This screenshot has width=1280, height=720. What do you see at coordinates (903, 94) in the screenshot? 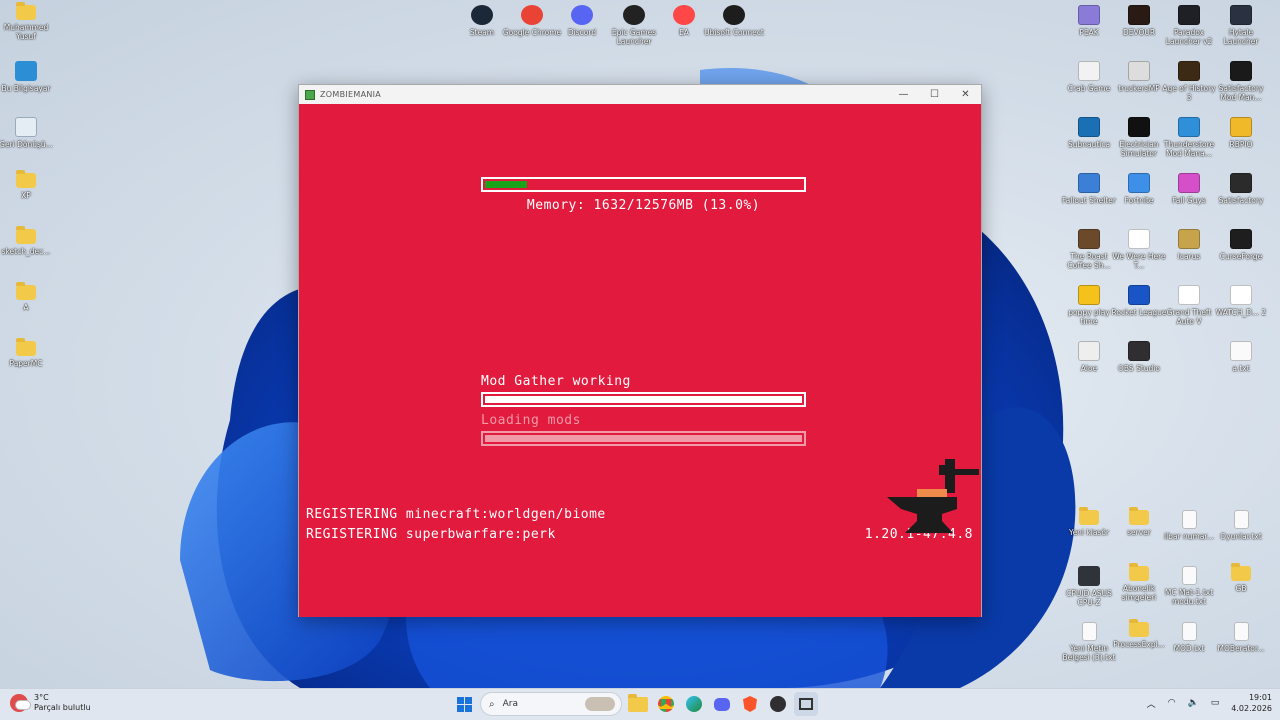
I see `minimize-button: —` at bounding box center [903, 94].